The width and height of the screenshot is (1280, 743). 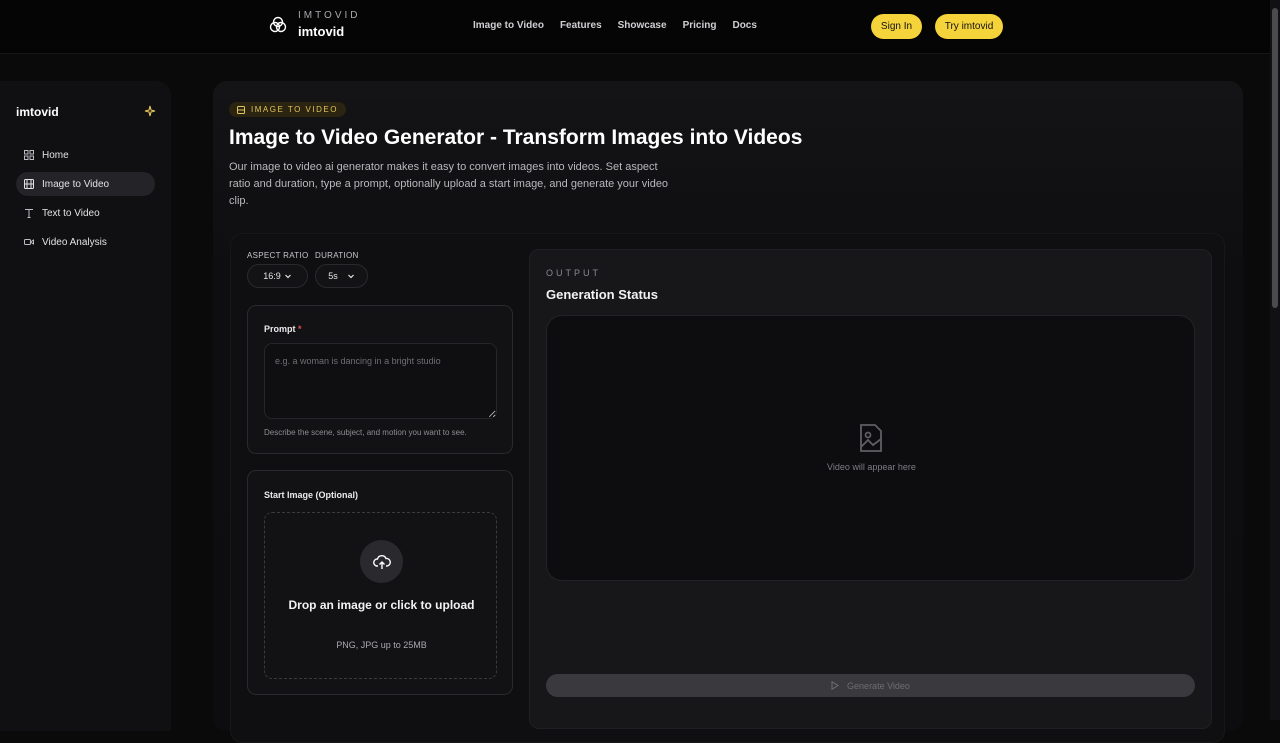 What do you see at coordinates (37, 112) in the screenshot?
I see `sidebar-title: imtovid` at bounding box center [37, 112].